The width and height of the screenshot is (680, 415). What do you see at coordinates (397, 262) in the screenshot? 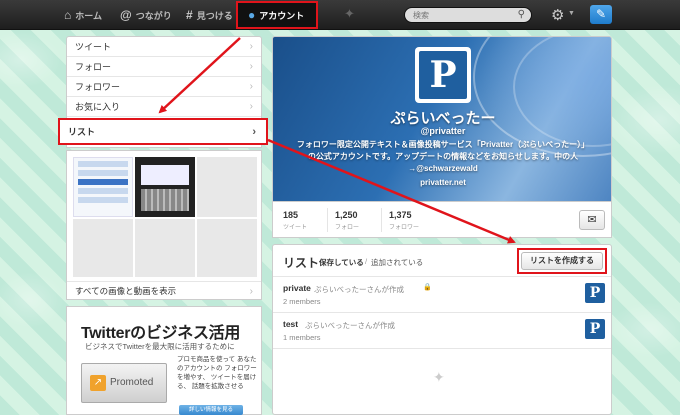
I see `tab-member-of-lists: 追加されている` at bounding box center [397, 262].